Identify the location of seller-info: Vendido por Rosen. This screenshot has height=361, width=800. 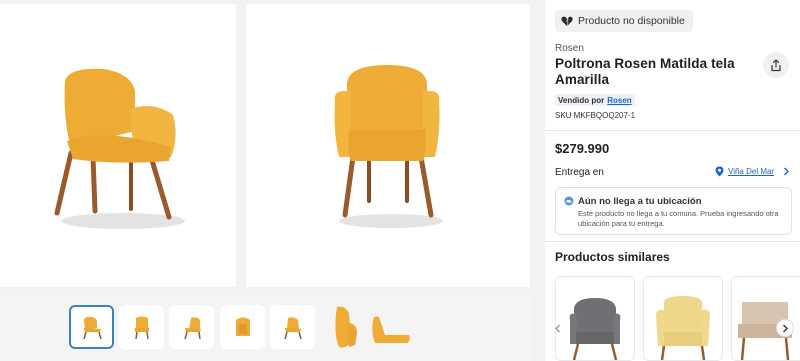
(595, 100).